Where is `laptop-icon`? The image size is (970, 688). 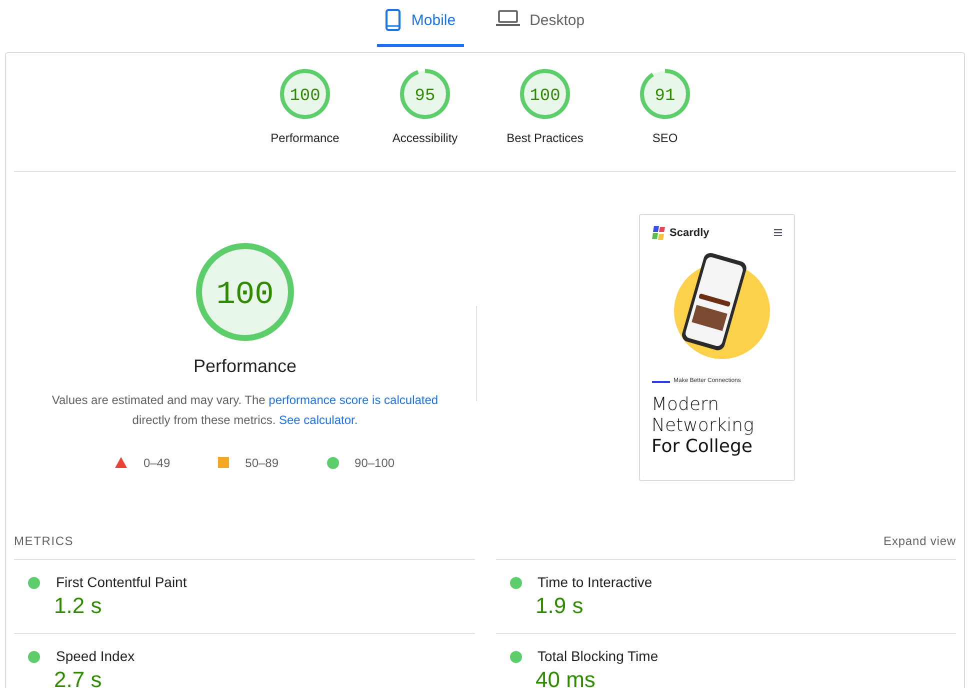 laptop-icon is located at coordinates (508, 18).